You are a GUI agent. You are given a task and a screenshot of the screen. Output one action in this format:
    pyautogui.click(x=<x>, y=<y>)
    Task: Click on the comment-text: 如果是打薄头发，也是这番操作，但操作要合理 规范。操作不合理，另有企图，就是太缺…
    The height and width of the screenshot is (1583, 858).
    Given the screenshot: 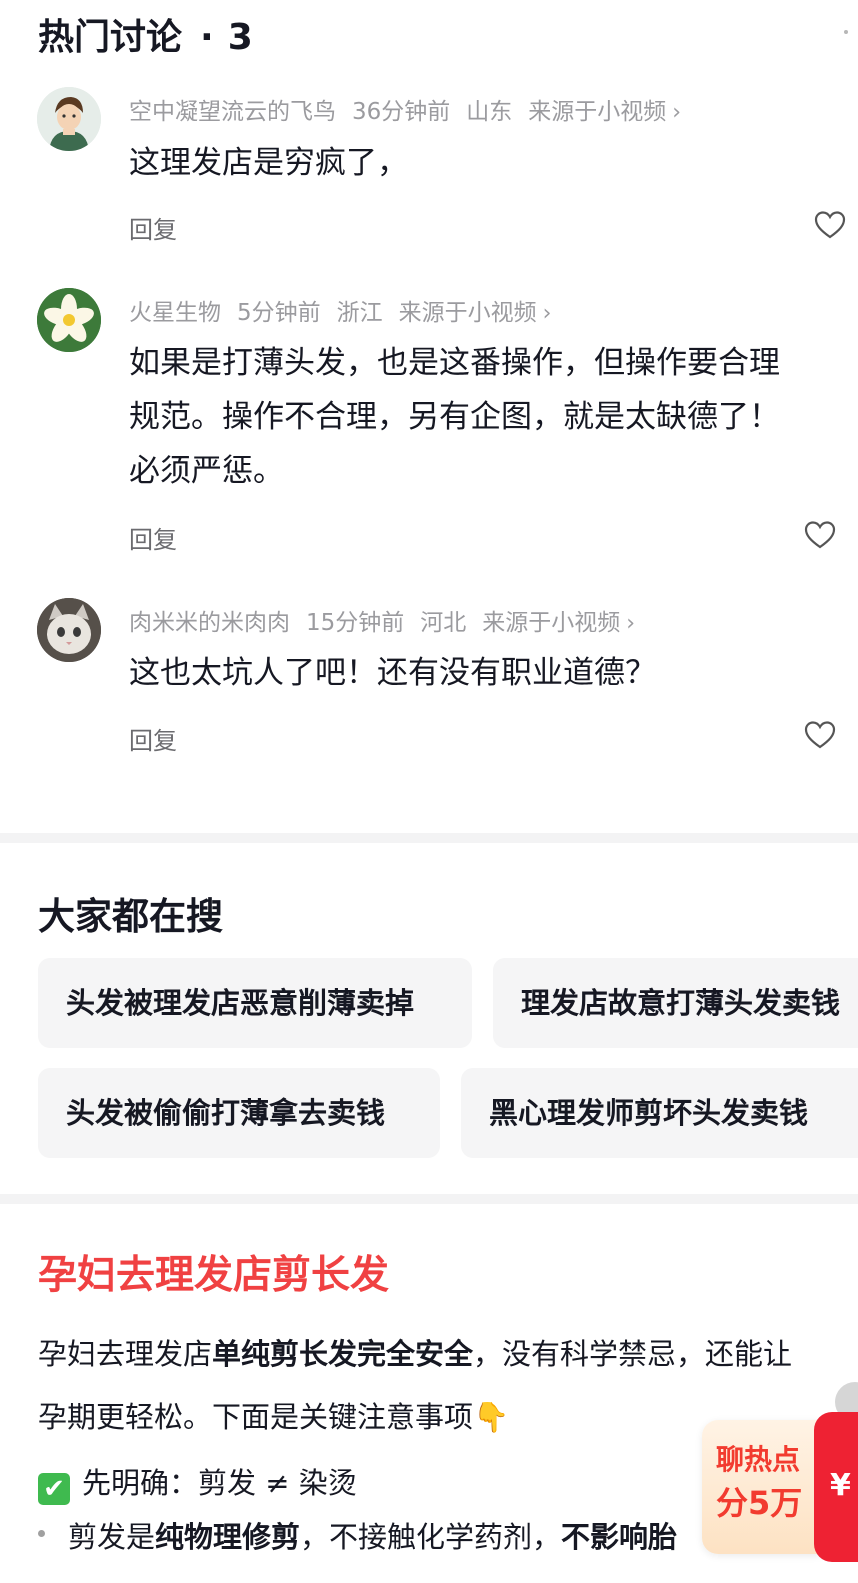 What is the action you would take?
    pyautogui.click(x=493, y=417)
    